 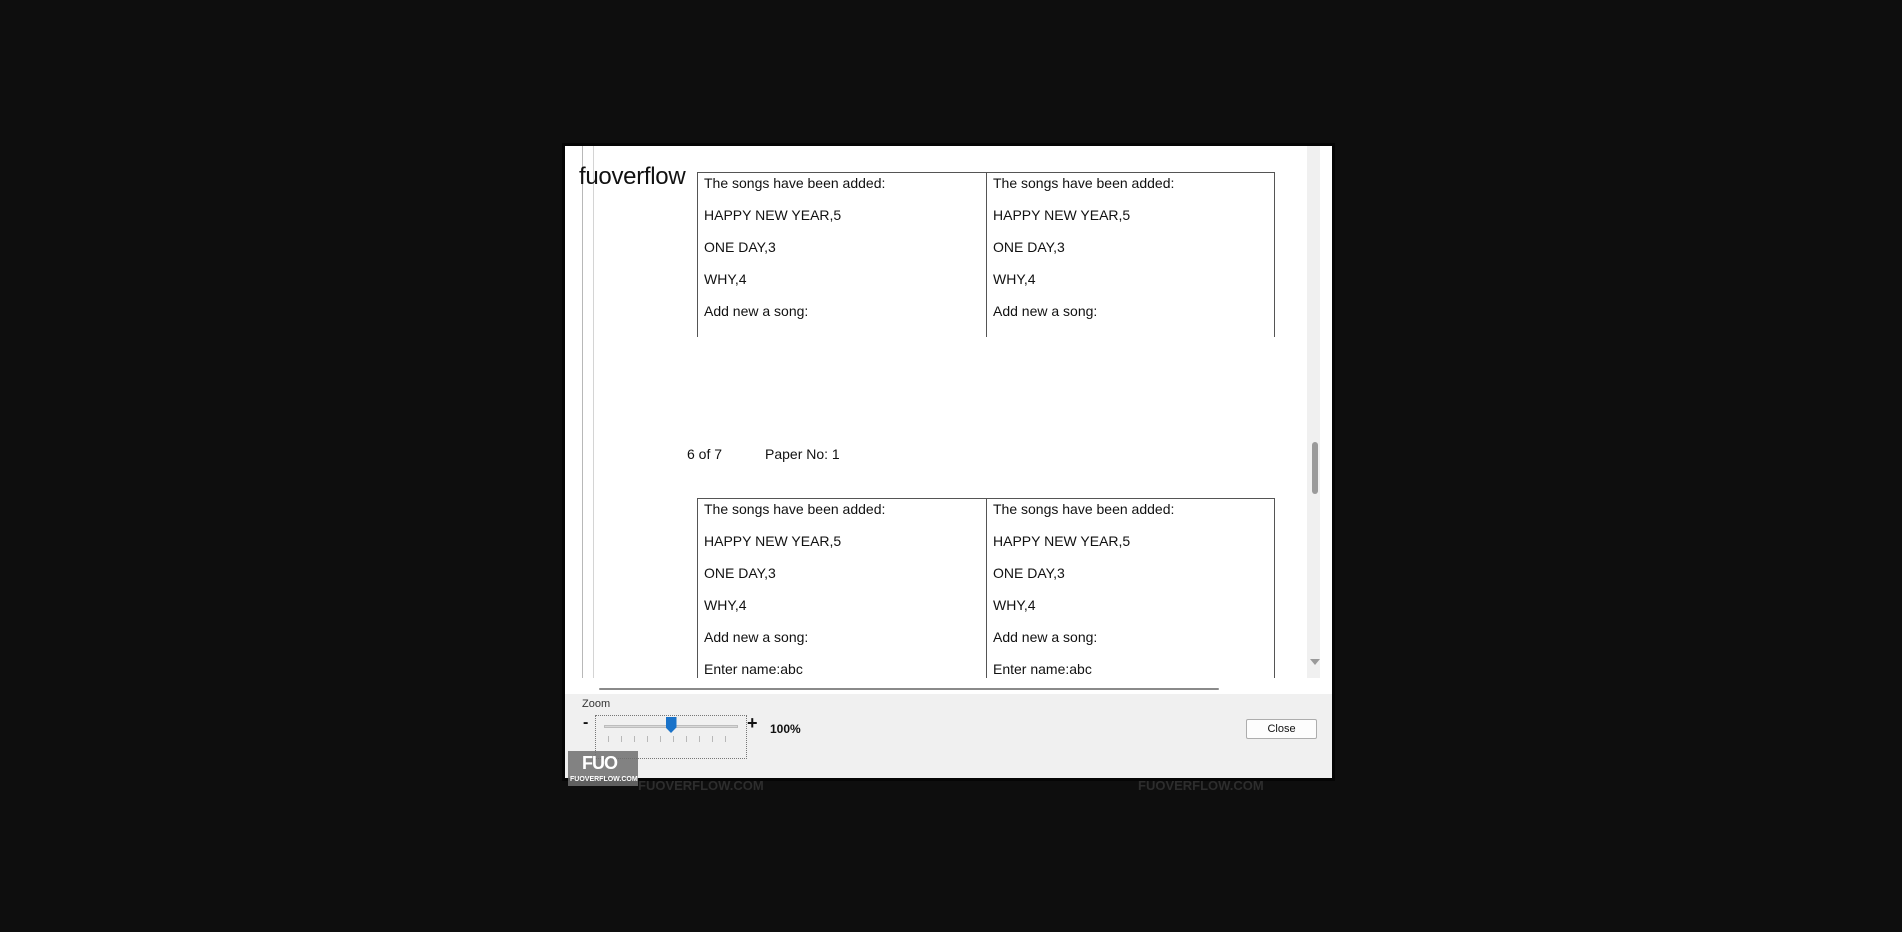 I want to click on zoom-panel: Zoom - + 100% Close, so click(x=948, y=736).